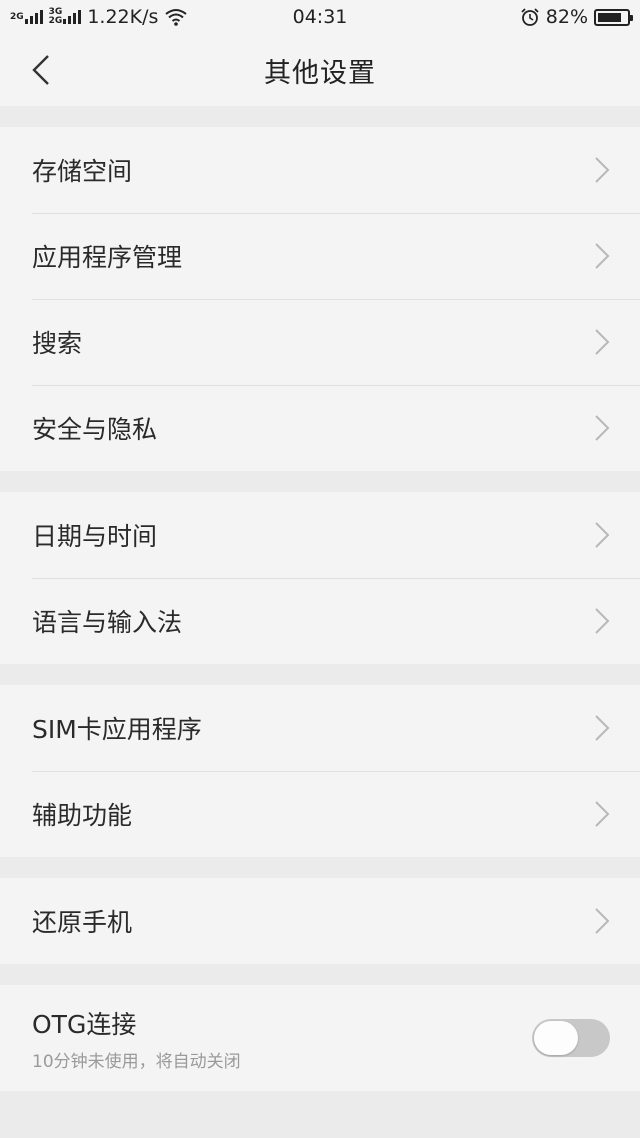 The width and height of the screenshot is (640, 1138). What do you see at coordinates (566, 17) in the screenshot?
I see `battery-percent: 82%` at bounding box center [566, 17].